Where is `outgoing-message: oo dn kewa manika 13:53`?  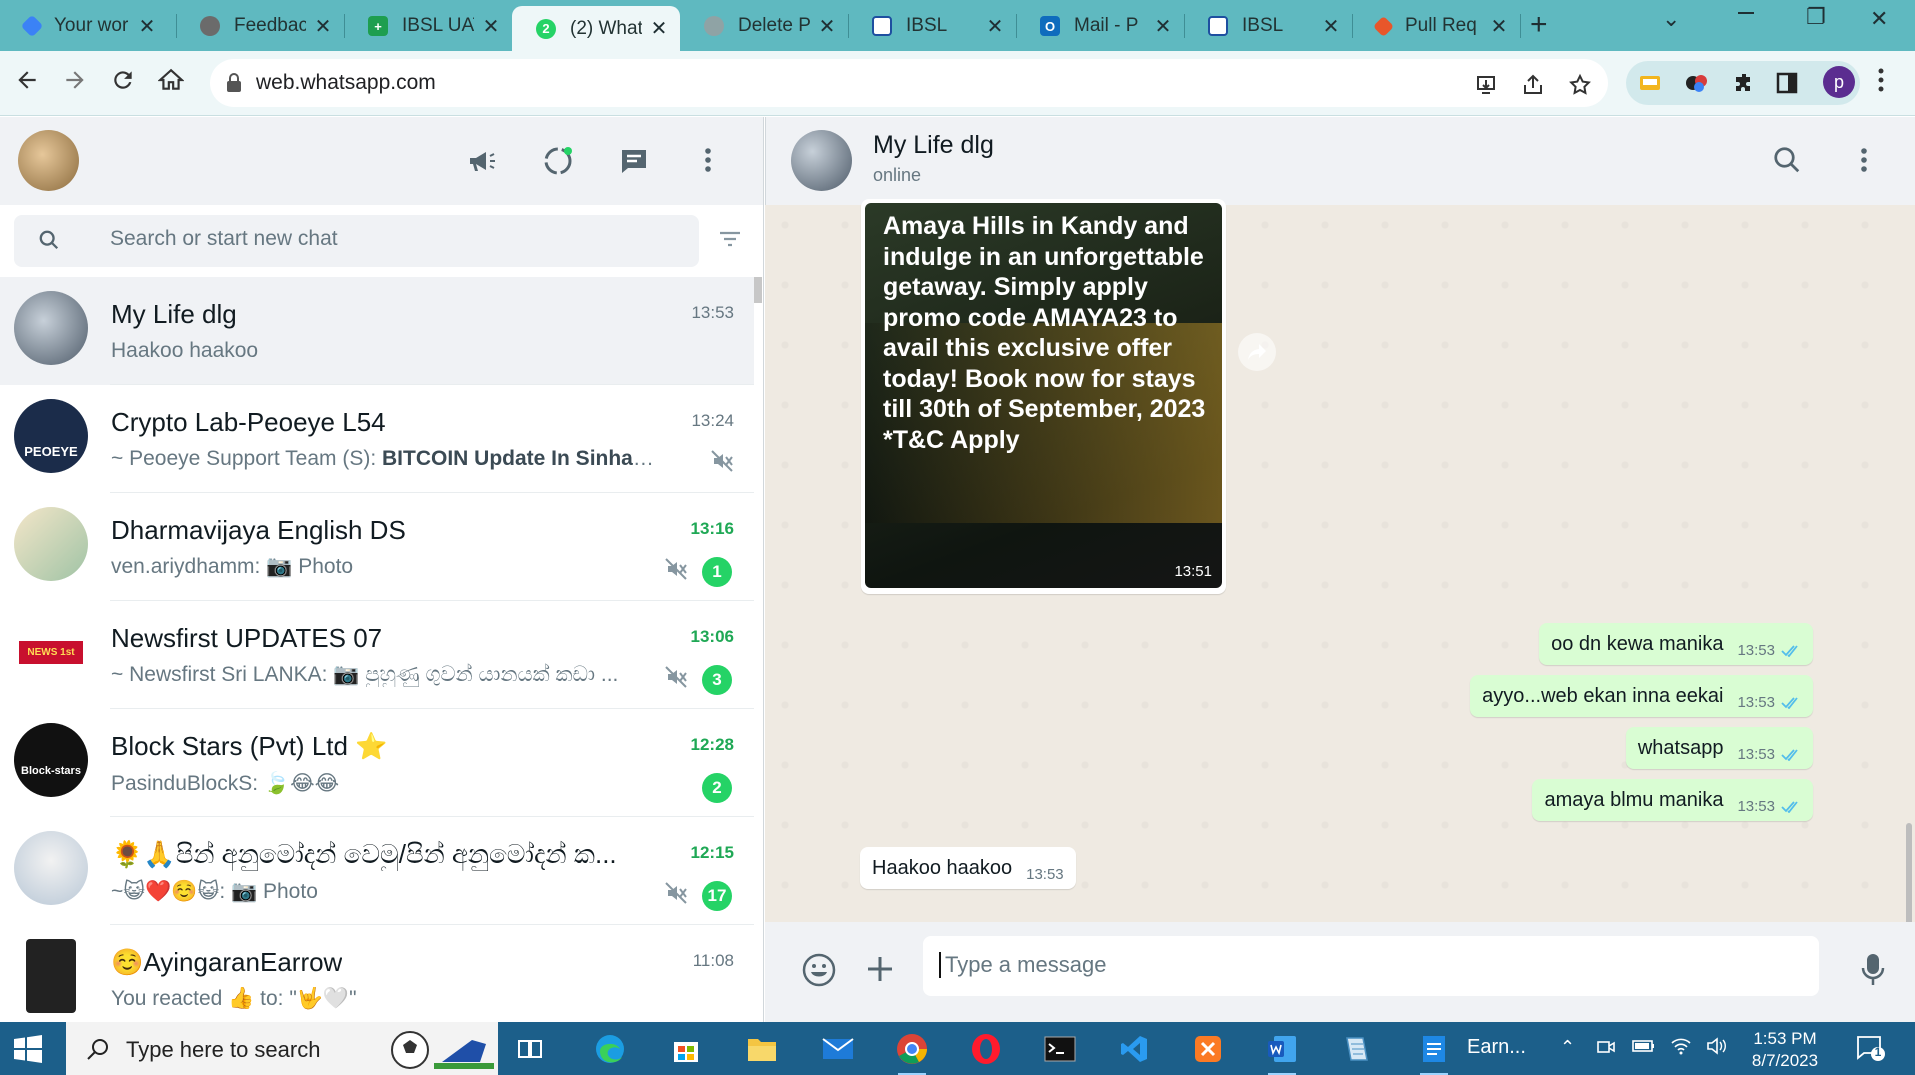 outgoing-message: oo dn kewa manika 13:53 is located at coordinates (1676, 644).